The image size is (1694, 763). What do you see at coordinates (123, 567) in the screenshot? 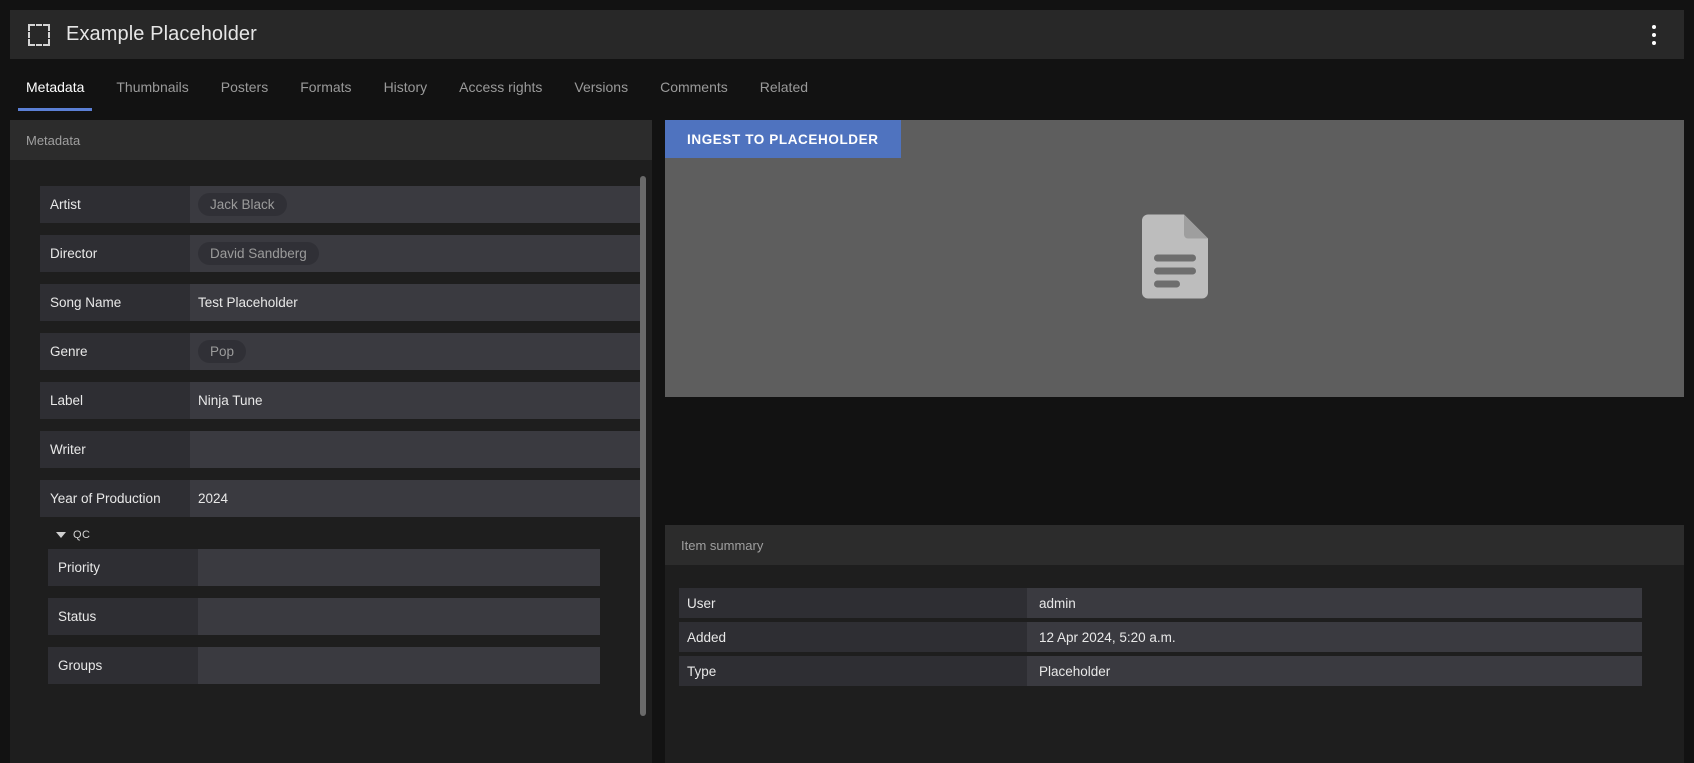
I see `field-label: Priority` at bounding box center [123, 567].